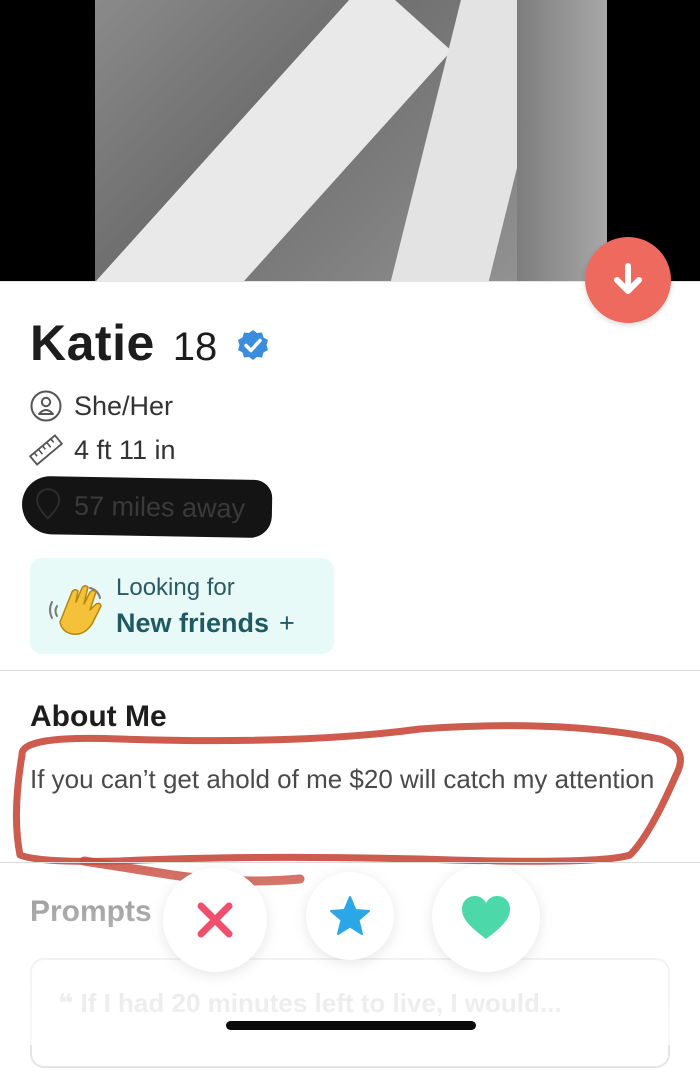 The width and height of the screenshot is (700, 1068). Describe the element at coordinates (98, 716) in the screenshot. I see `about-me-heading: About Me` at that location.